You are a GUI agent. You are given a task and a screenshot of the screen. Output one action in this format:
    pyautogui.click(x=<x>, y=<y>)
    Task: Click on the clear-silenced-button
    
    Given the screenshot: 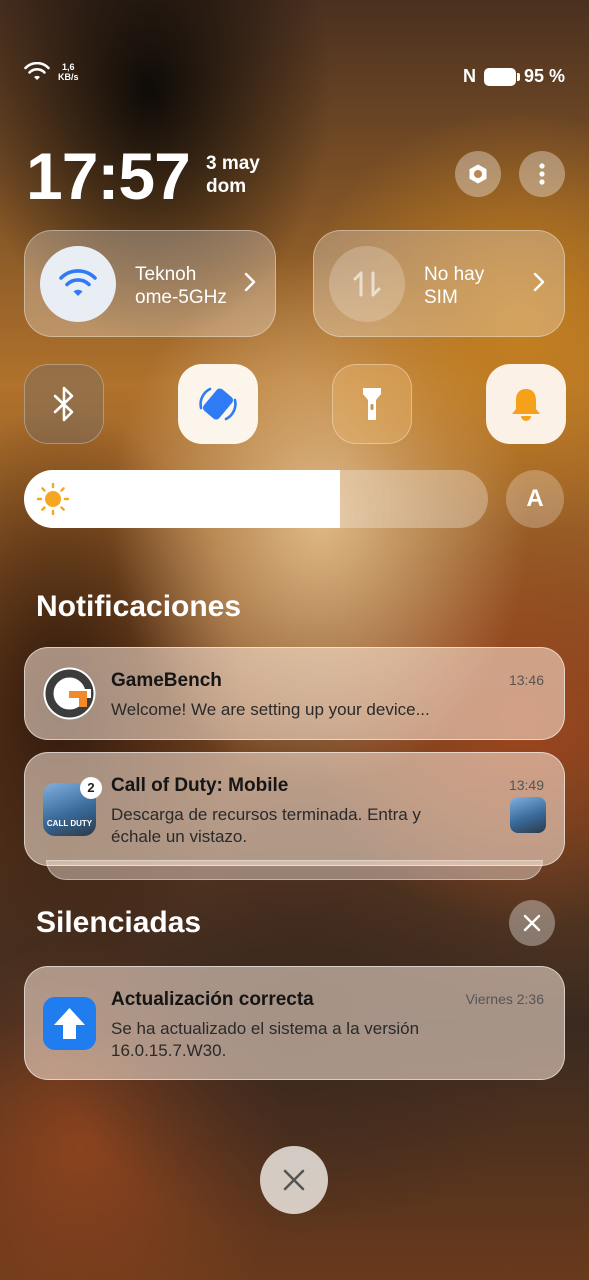 What is the action you would take?
    pyautogui.click(x=532, y=923)
    